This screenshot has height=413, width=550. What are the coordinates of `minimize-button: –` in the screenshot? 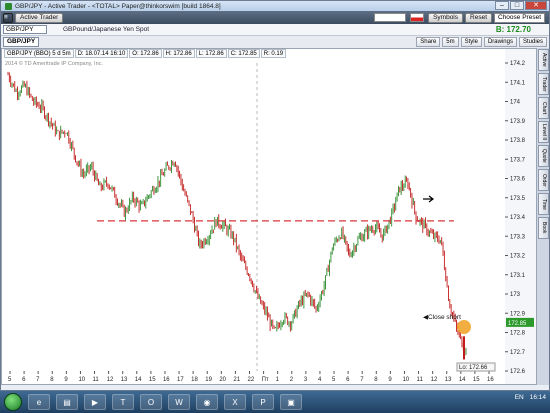 It's located at (502, 5).